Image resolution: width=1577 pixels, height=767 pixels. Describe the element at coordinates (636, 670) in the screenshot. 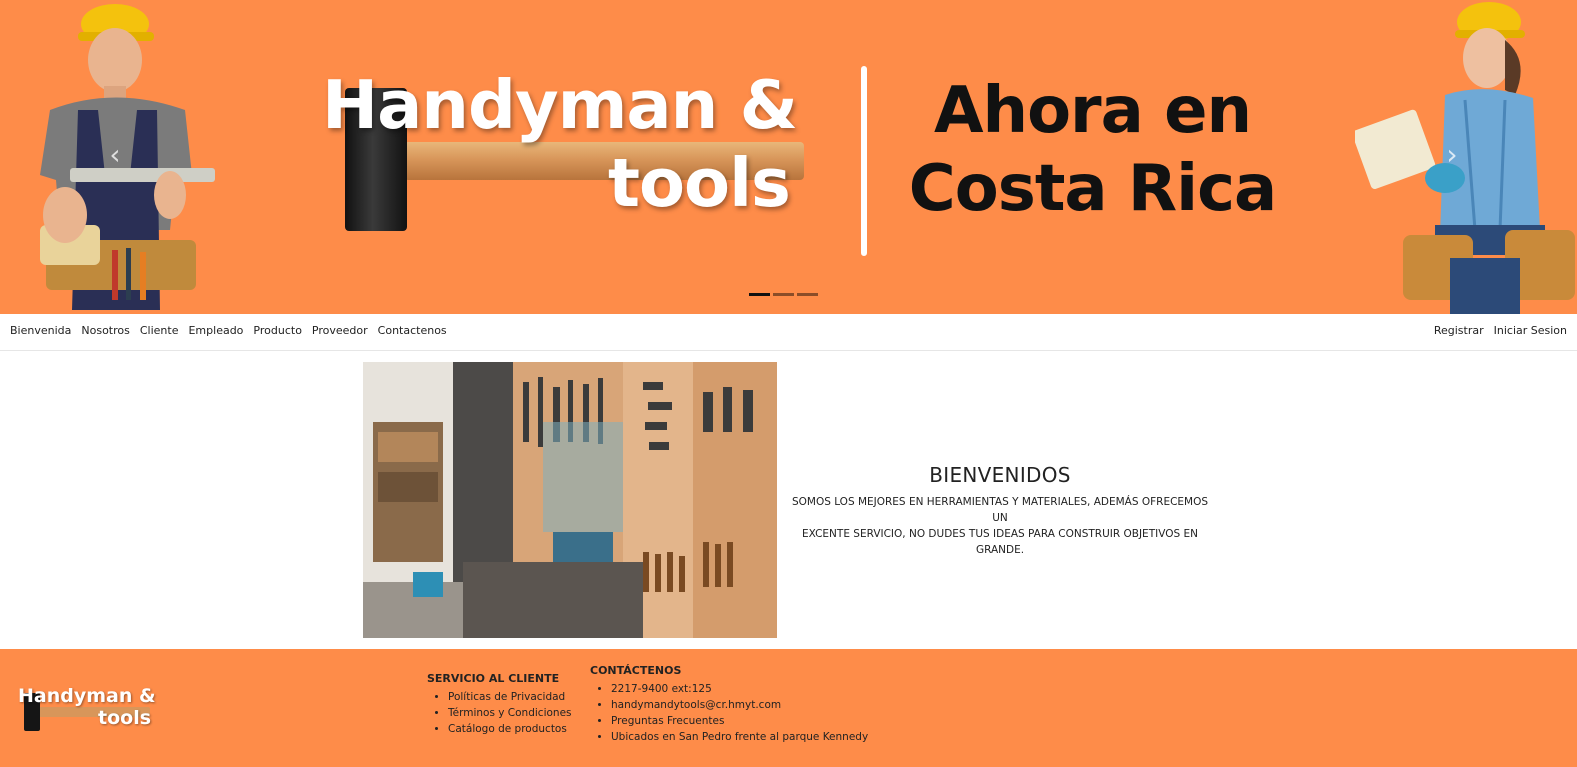

I see `contact-heading: CONTÁCTENOS` at that location.